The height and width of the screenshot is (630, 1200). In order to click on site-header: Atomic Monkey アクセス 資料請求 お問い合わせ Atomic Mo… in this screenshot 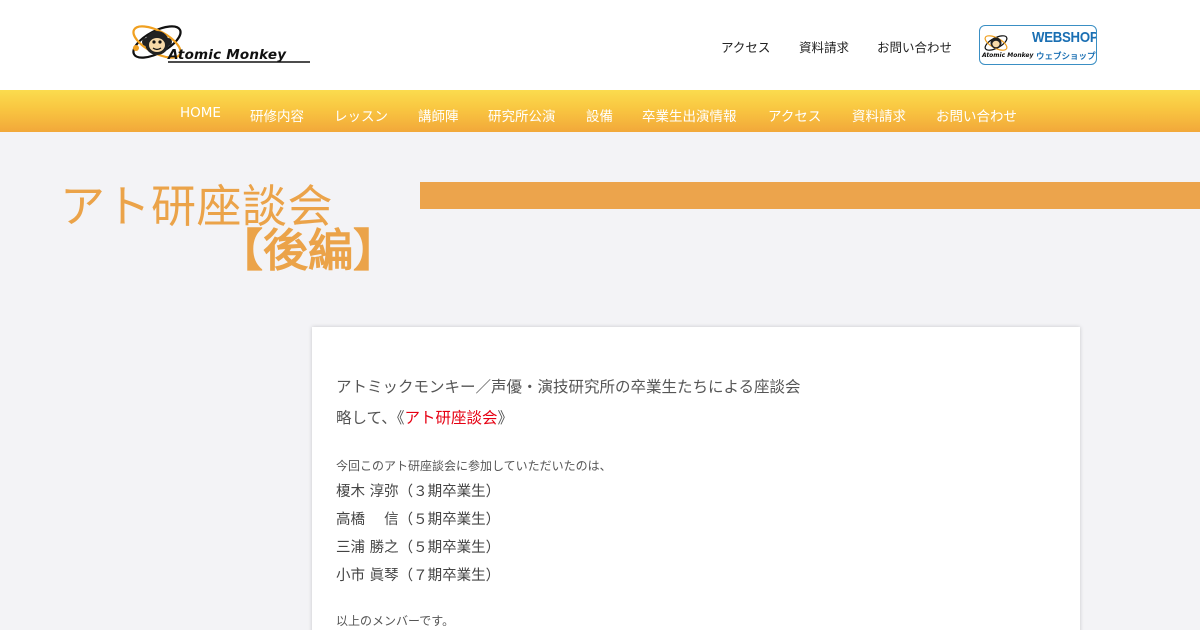, I will do `click(600, 45)`.